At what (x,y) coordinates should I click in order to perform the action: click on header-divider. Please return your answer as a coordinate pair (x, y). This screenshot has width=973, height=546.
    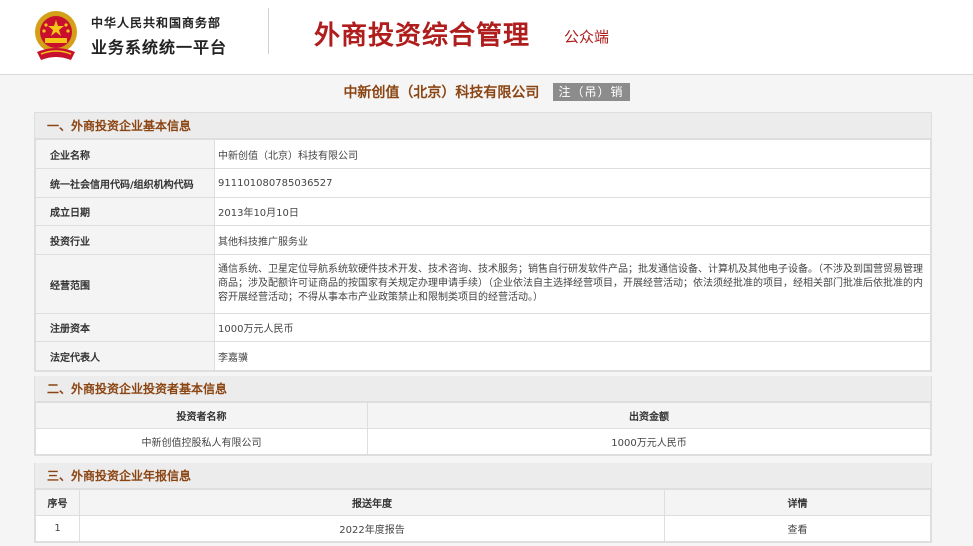
    Looking at the image, I should click on (268, 31).